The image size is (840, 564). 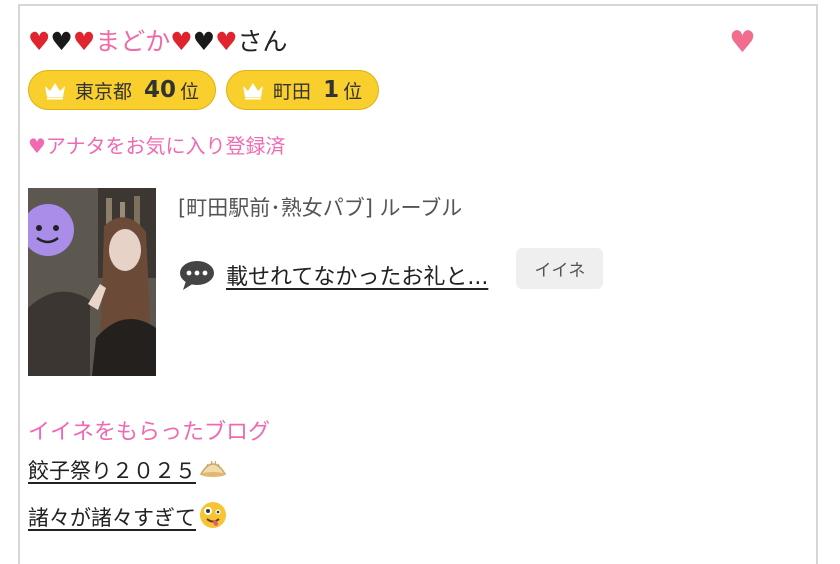 I want to click on photo-illustration, so click(x=92, y=282).